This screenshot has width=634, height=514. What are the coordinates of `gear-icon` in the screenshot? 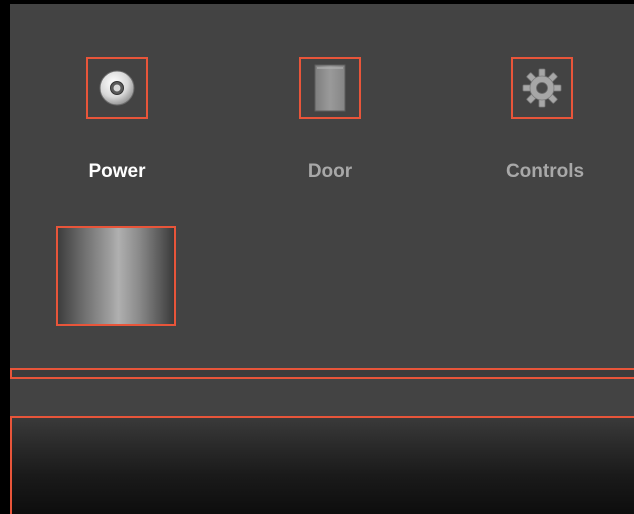 It's located at (542, 88).